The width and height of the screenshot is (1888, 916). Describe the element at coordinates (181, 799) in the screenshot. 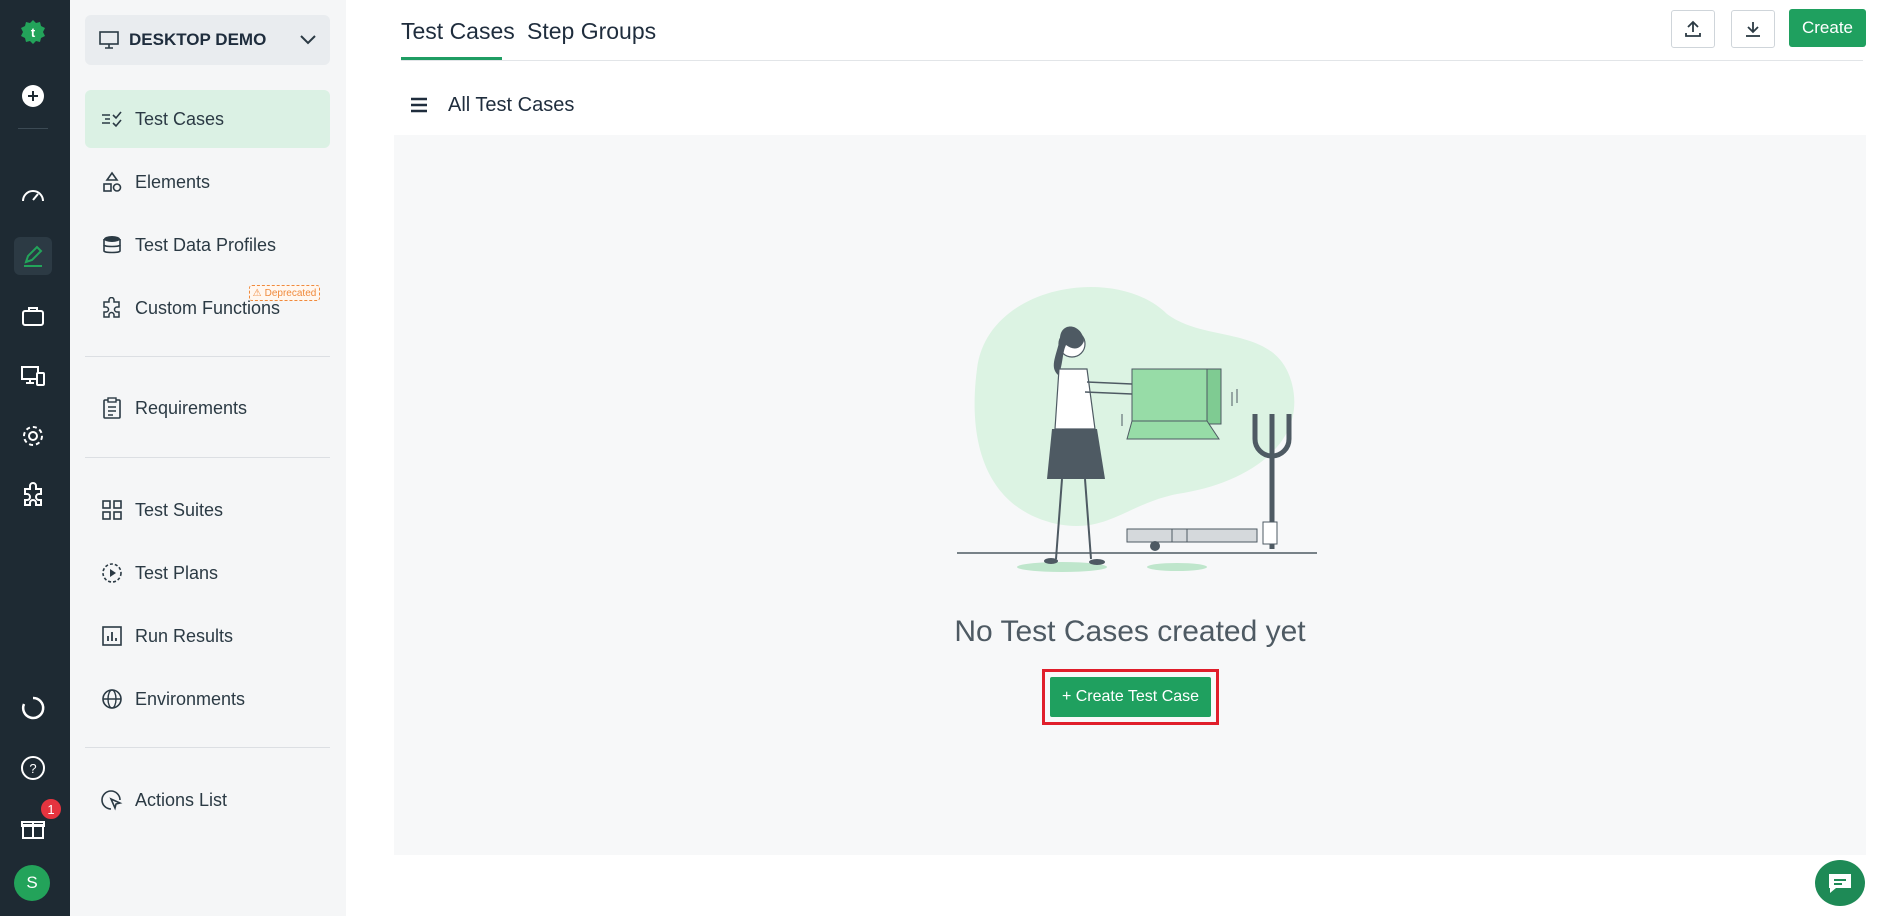

I see `sidebar-item-label: Actions List` at that location.